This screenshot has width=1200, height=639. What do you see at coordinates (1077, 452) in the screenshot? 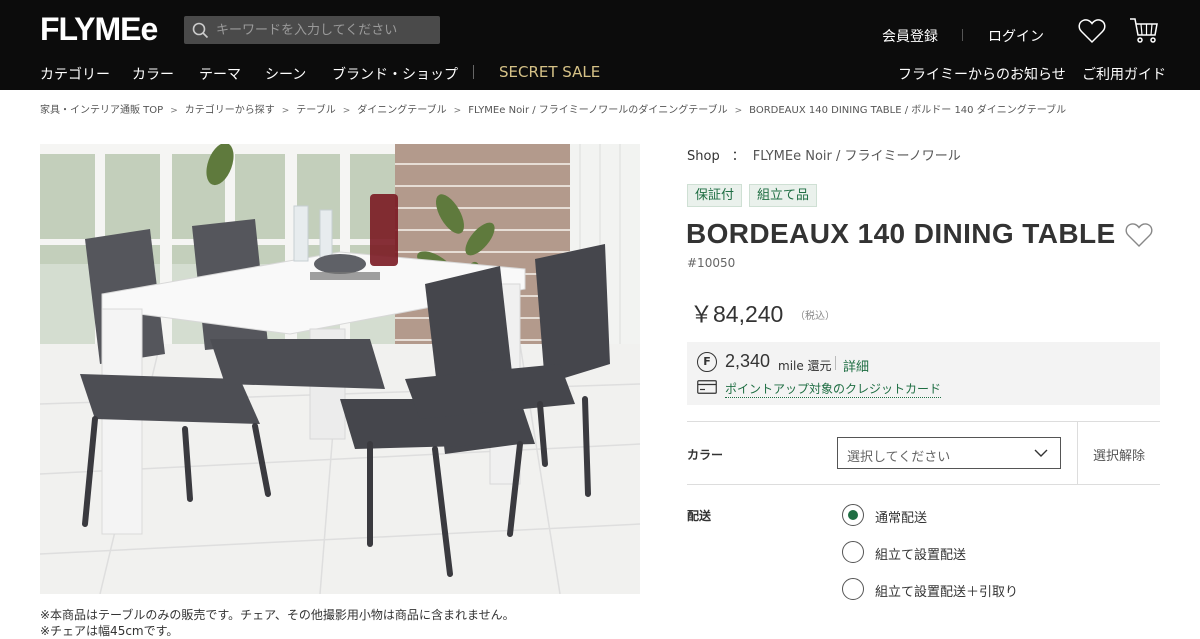
I see `vertical-divider` at bounding box center [1077, 452].